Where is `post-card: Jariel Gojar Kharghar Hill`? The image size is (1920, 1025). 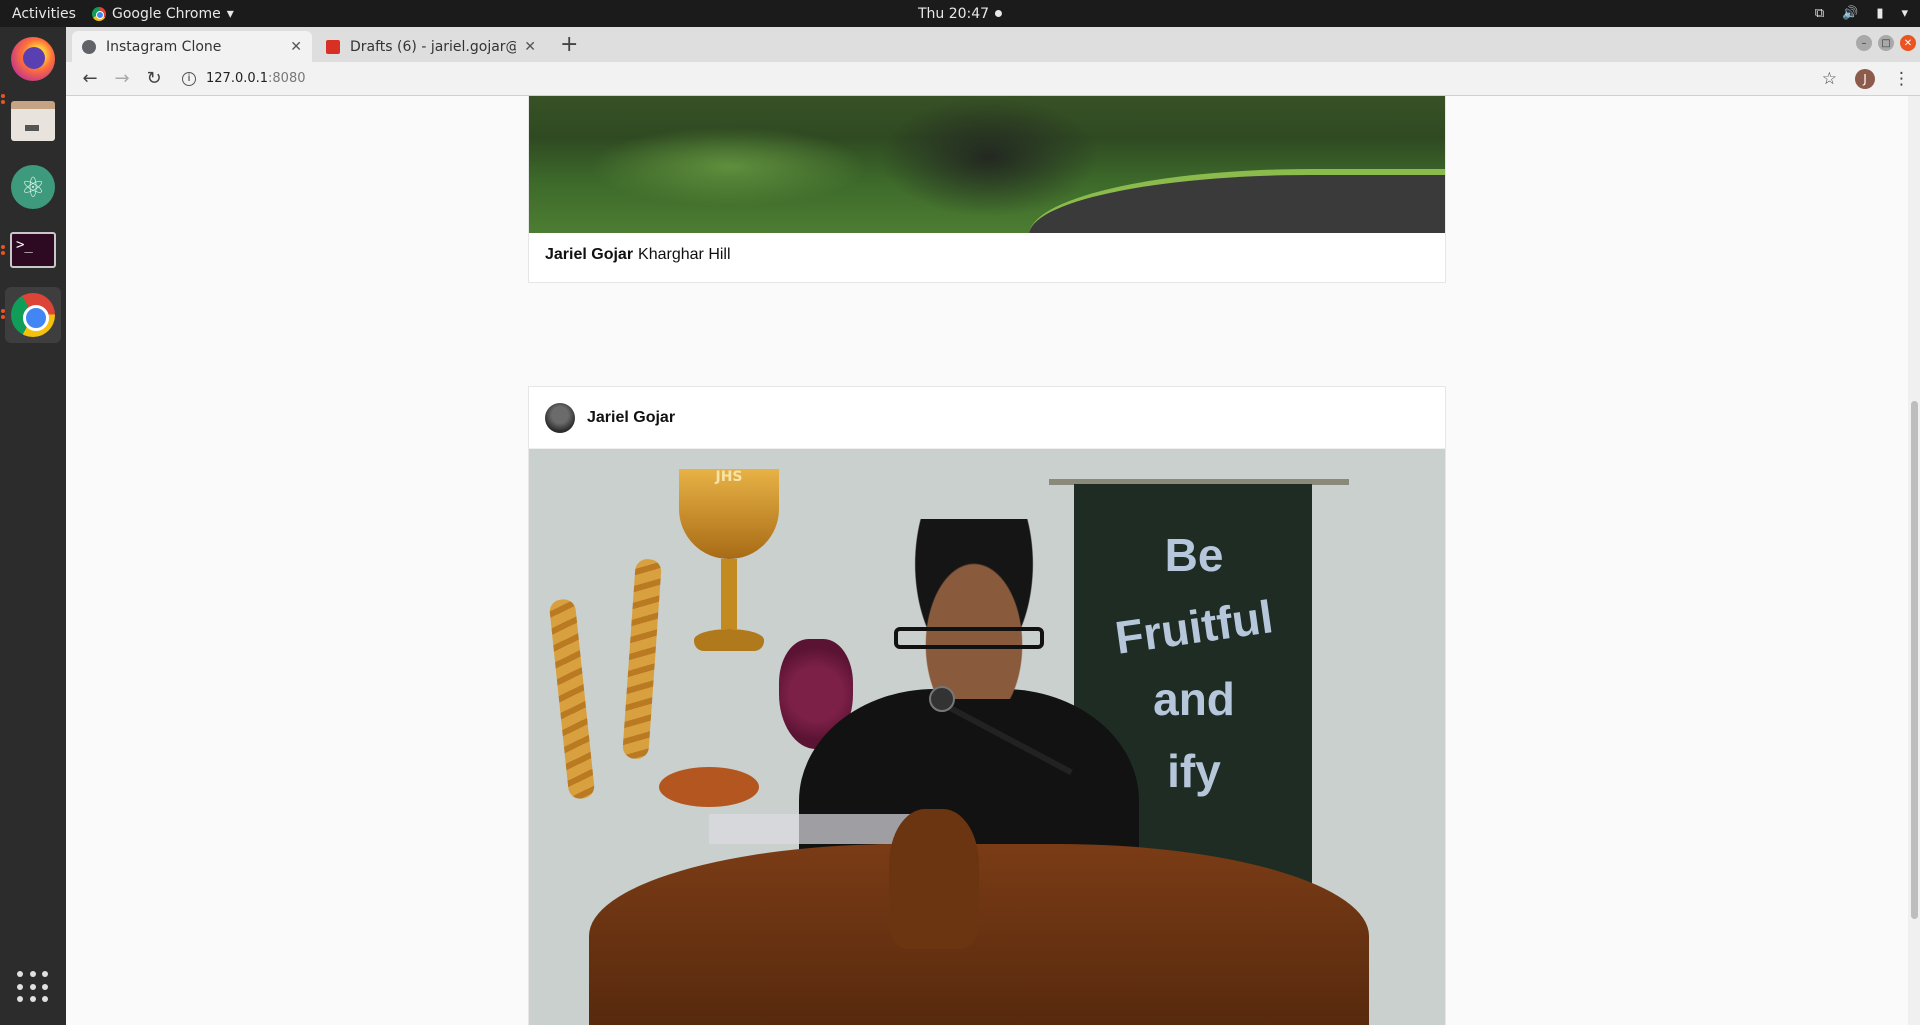
post-card: Jariel Gojar Kharghar Hill is located at coordinates (987, 189).